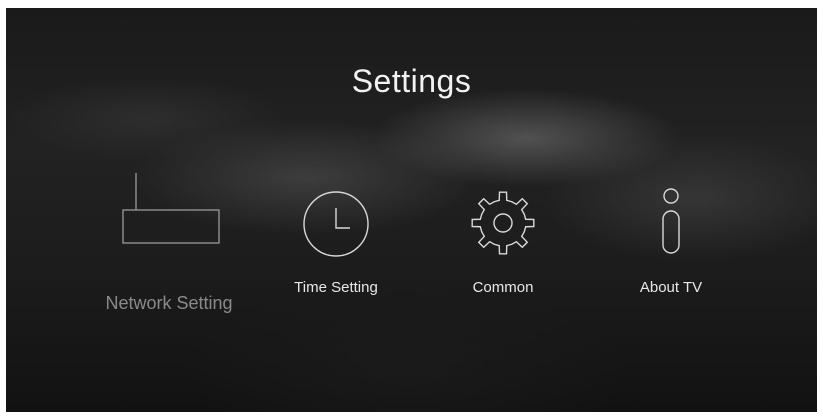 This screenshot has width=823, height=417. What do you see at coordinates (169, 303) in the screenshot?
I see `menu-item-label: Network Setting` at bounding box center [169, 303].